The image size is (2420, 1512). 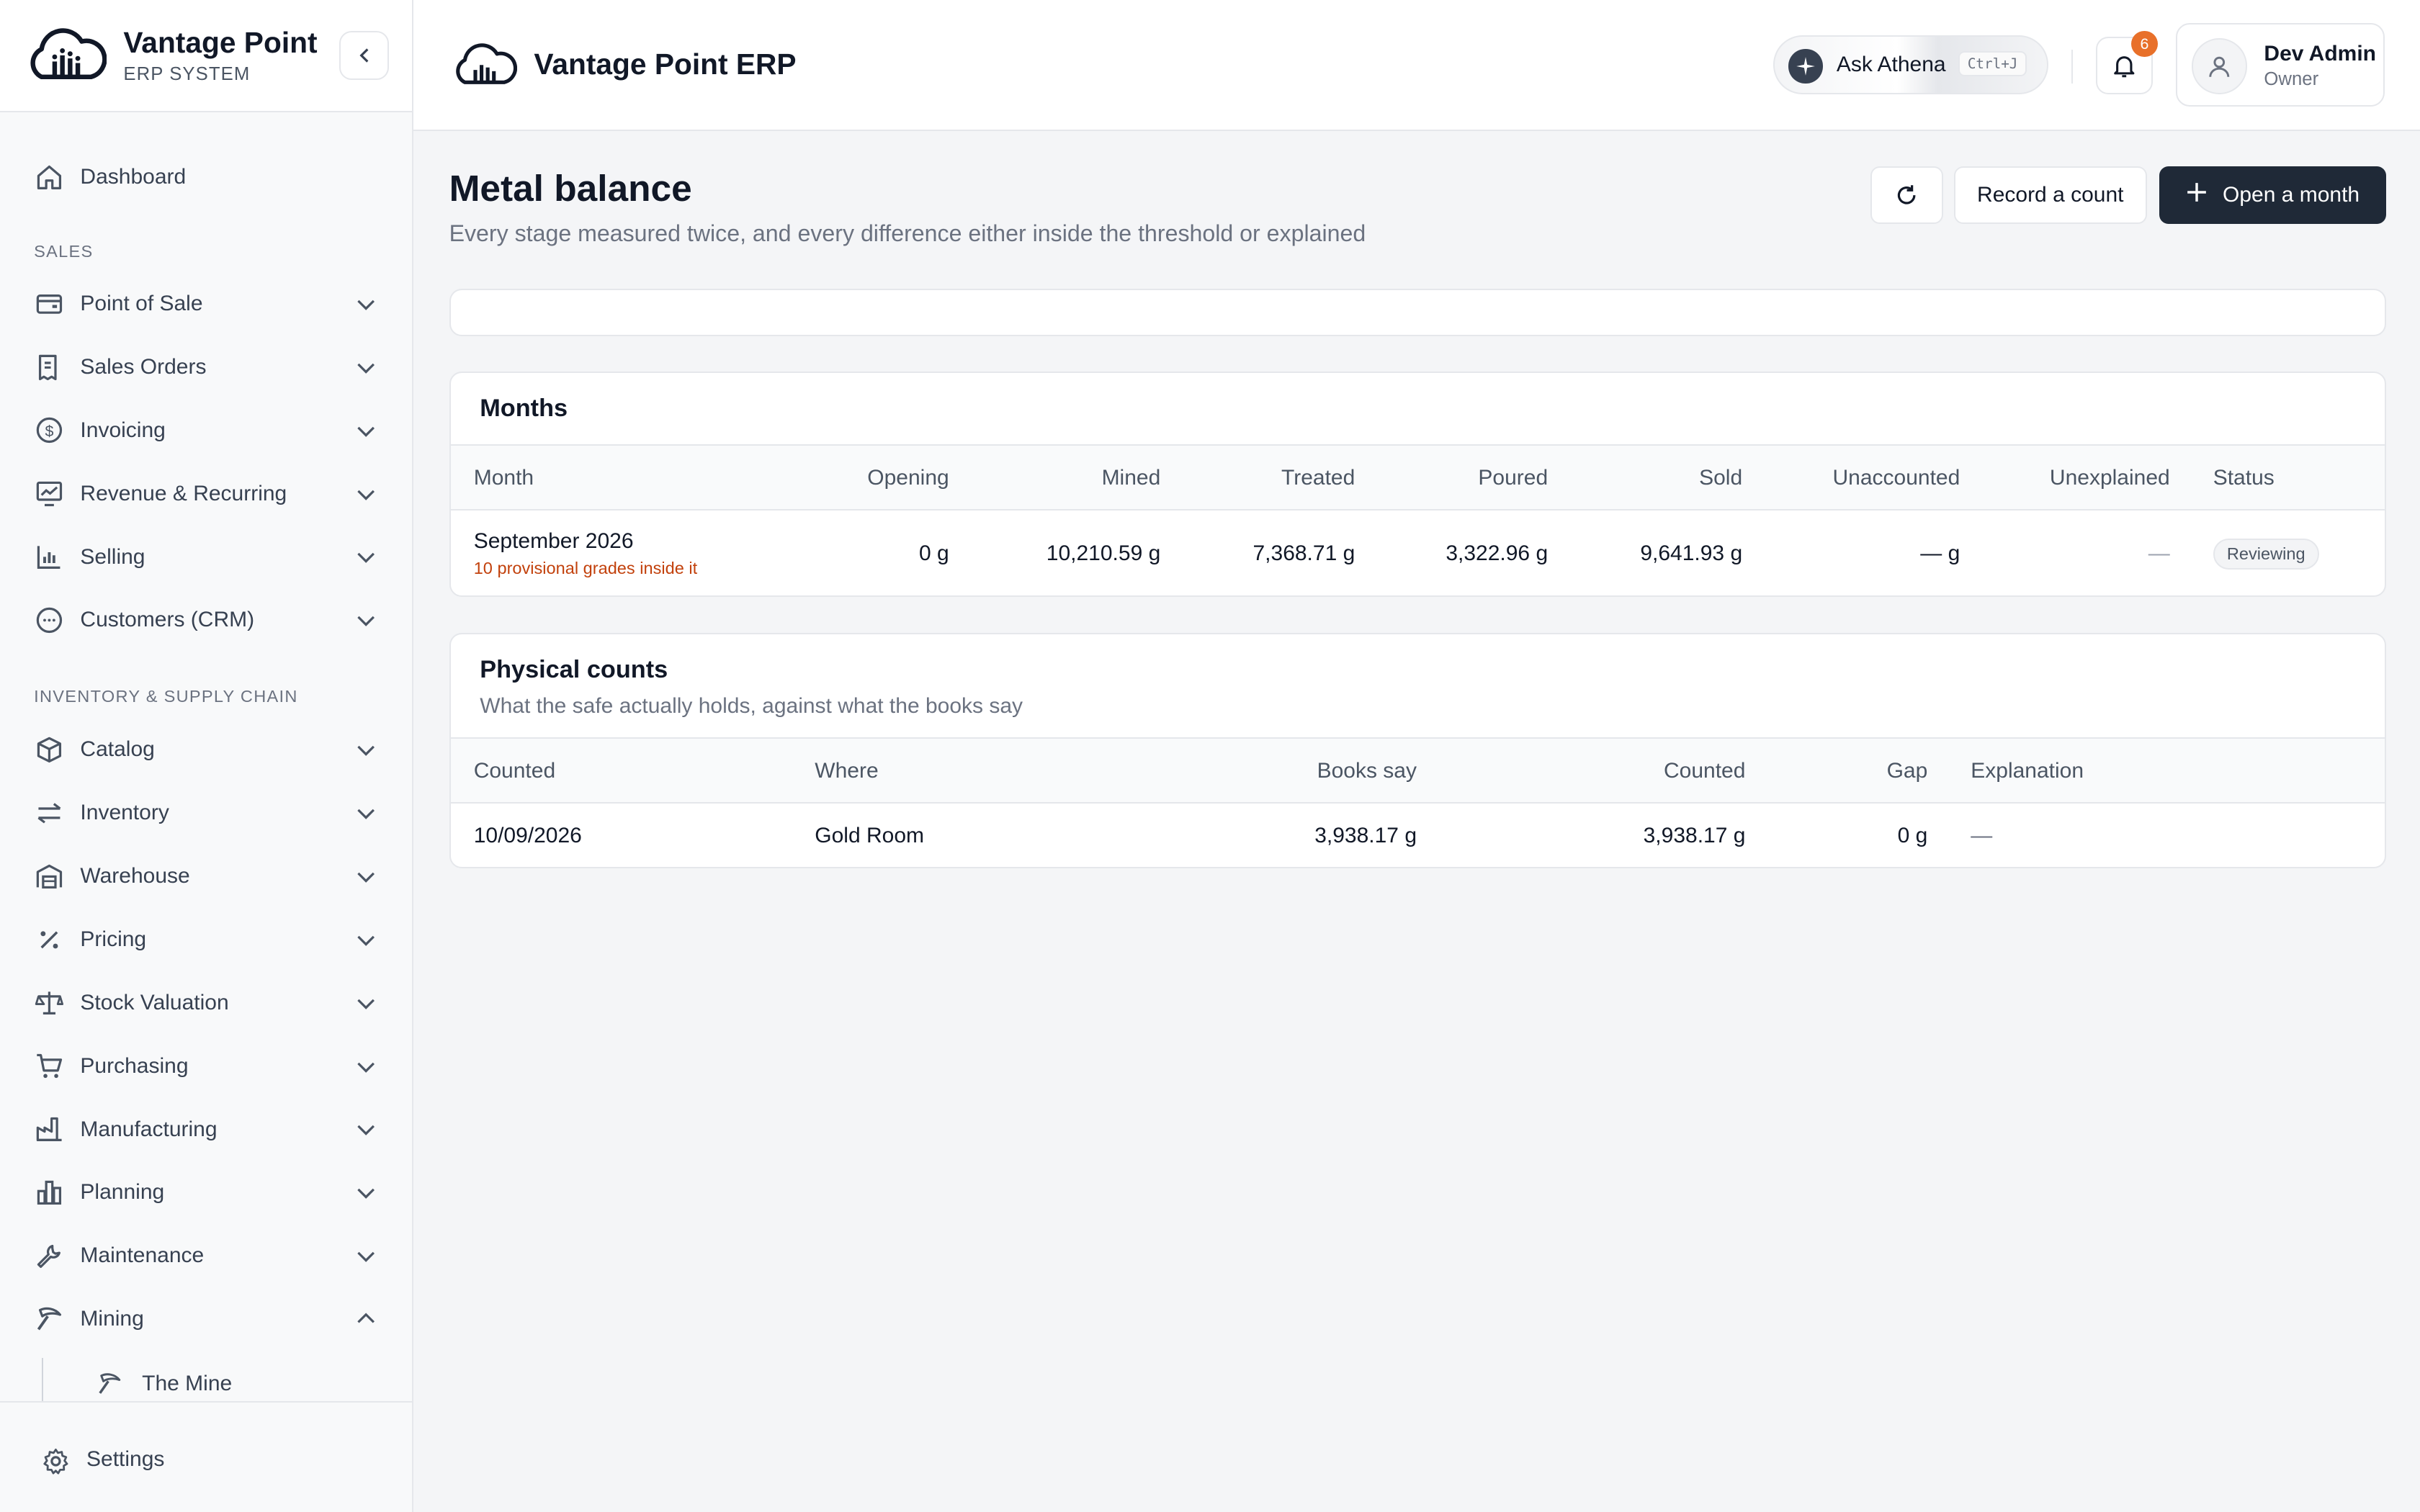 What do you see at coordinates (206, 939) in the screenshot?
I see `sidebar-item-pricing: Pricing` at bounding box center [206, 939].